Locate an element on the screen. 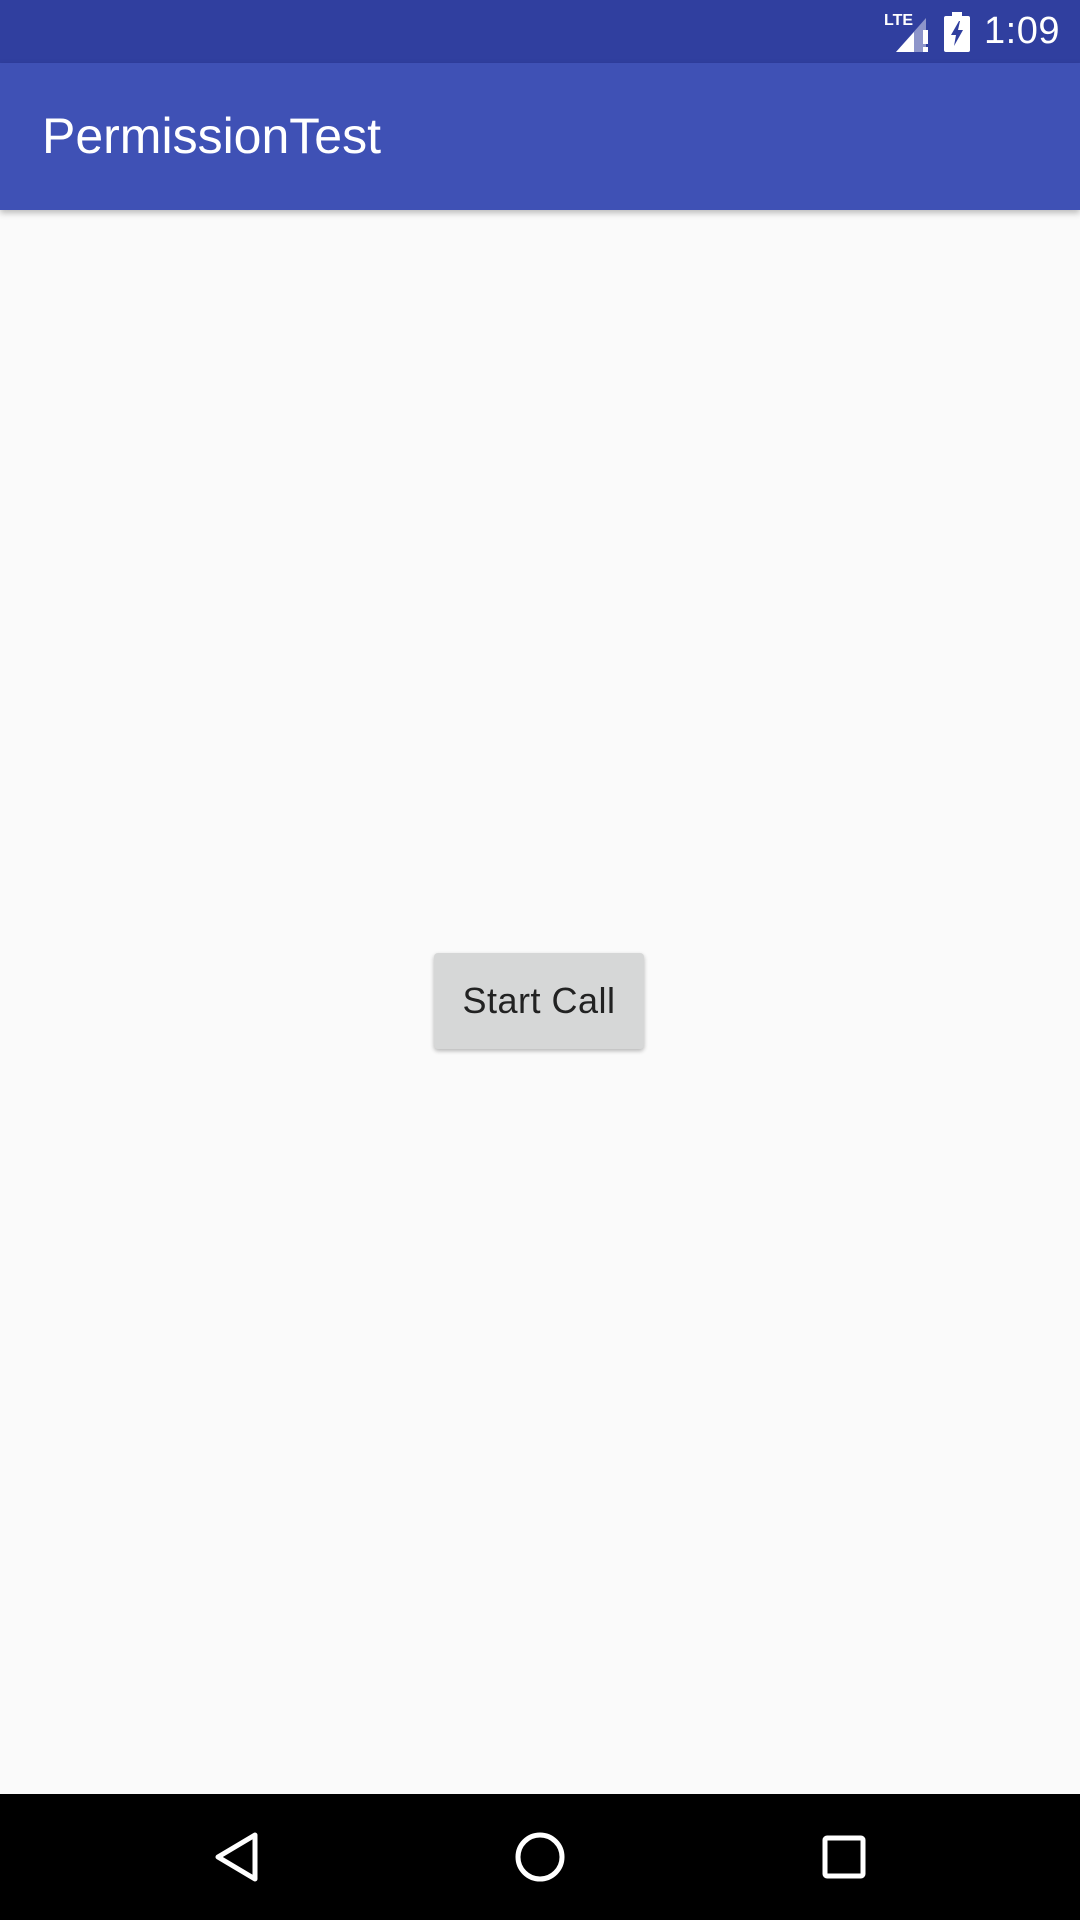 This screenshot has height=1920, width=1080. recents-button is located at coordinates (844, 1857).